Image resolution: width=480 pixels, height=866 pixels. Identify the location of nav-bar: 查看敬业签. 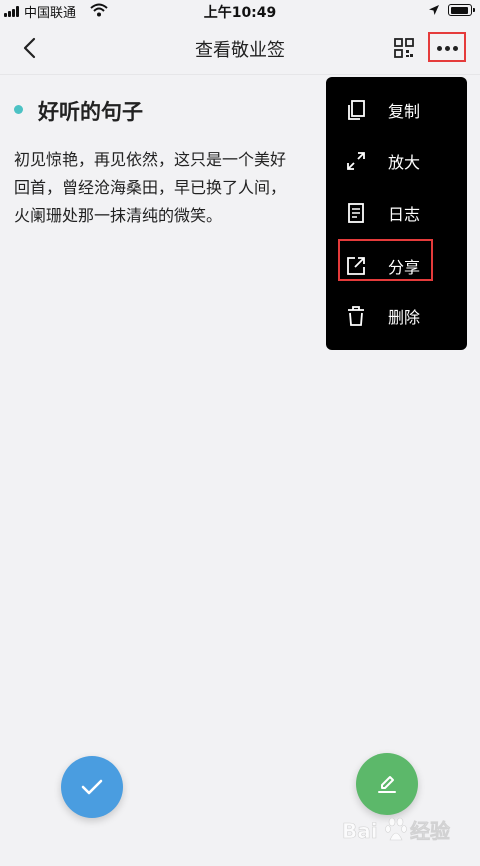
(240, 48).